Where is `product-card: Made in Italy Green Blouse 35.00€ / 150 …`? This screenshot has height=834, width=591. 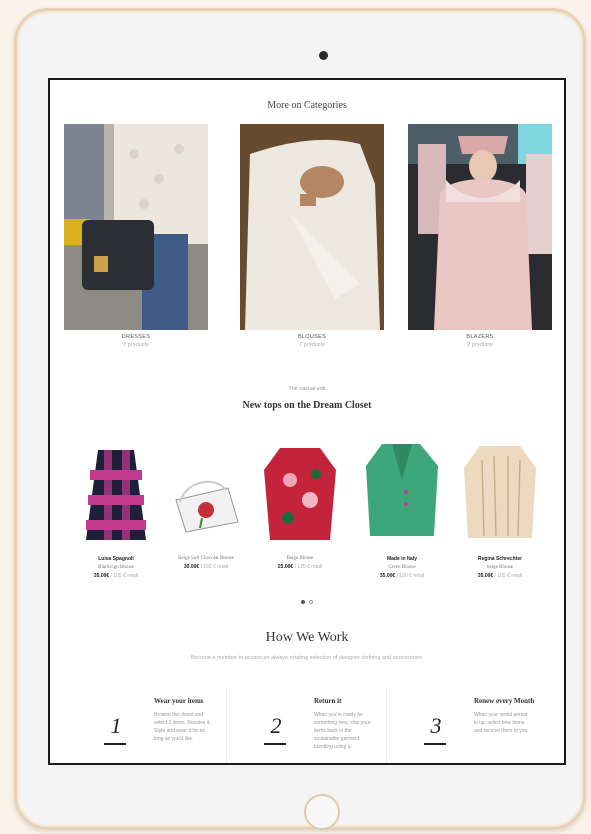 product-card: Made in Italy Green Blouse 35.00€ / 150 … is located at coordinates (402, 509).